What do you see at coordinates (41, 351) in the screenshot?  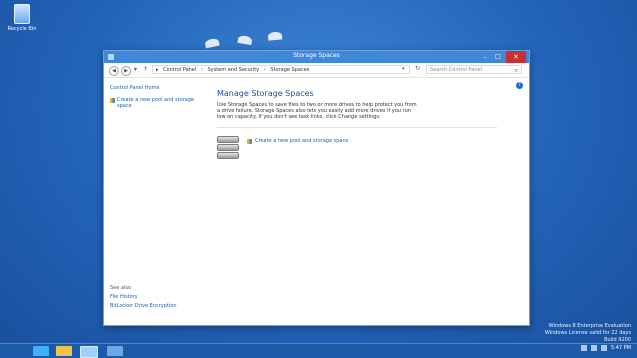 I see `internet-explorer-icon` at bounding box center [41, 351].